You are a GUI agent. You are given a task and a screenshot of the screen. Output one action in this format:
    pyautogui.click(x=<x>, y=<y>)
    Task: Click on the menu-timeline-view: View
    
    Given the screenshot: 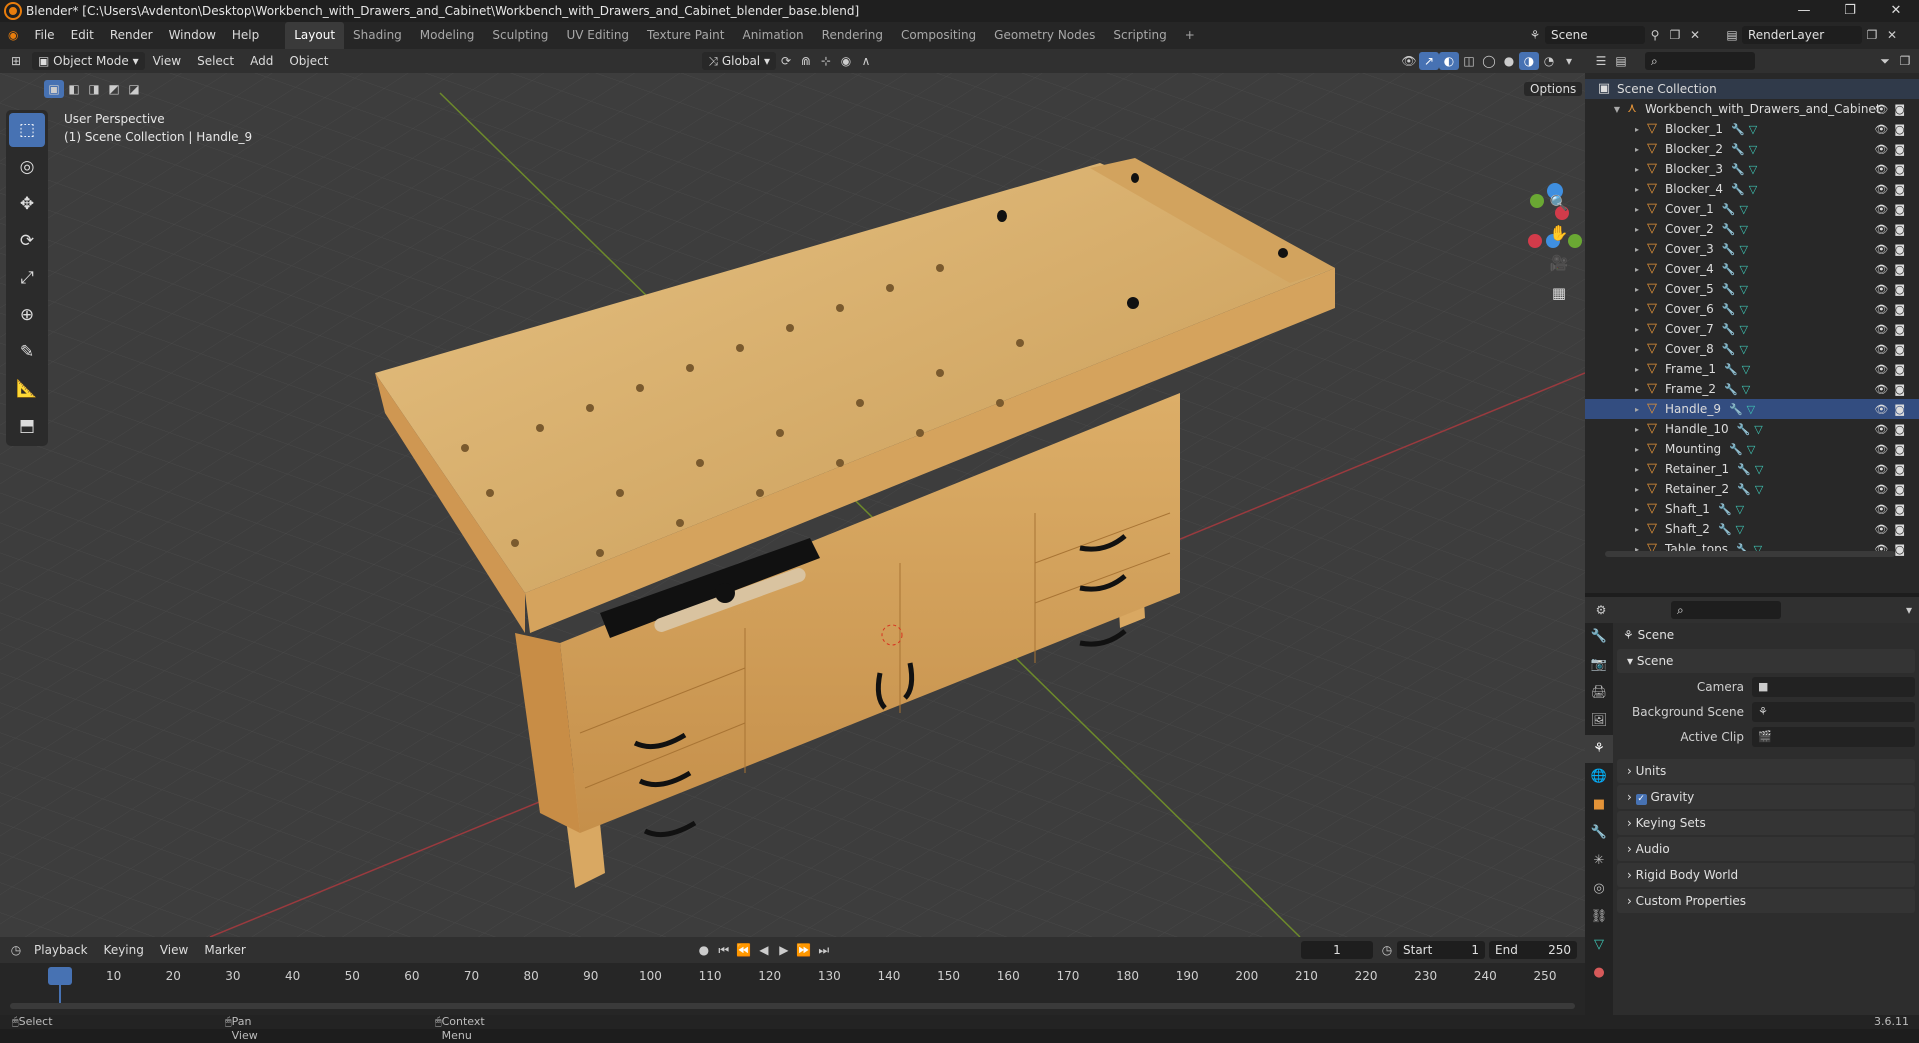 What is the action you would take?
    pyautogui.click(x=174, y=950)
    